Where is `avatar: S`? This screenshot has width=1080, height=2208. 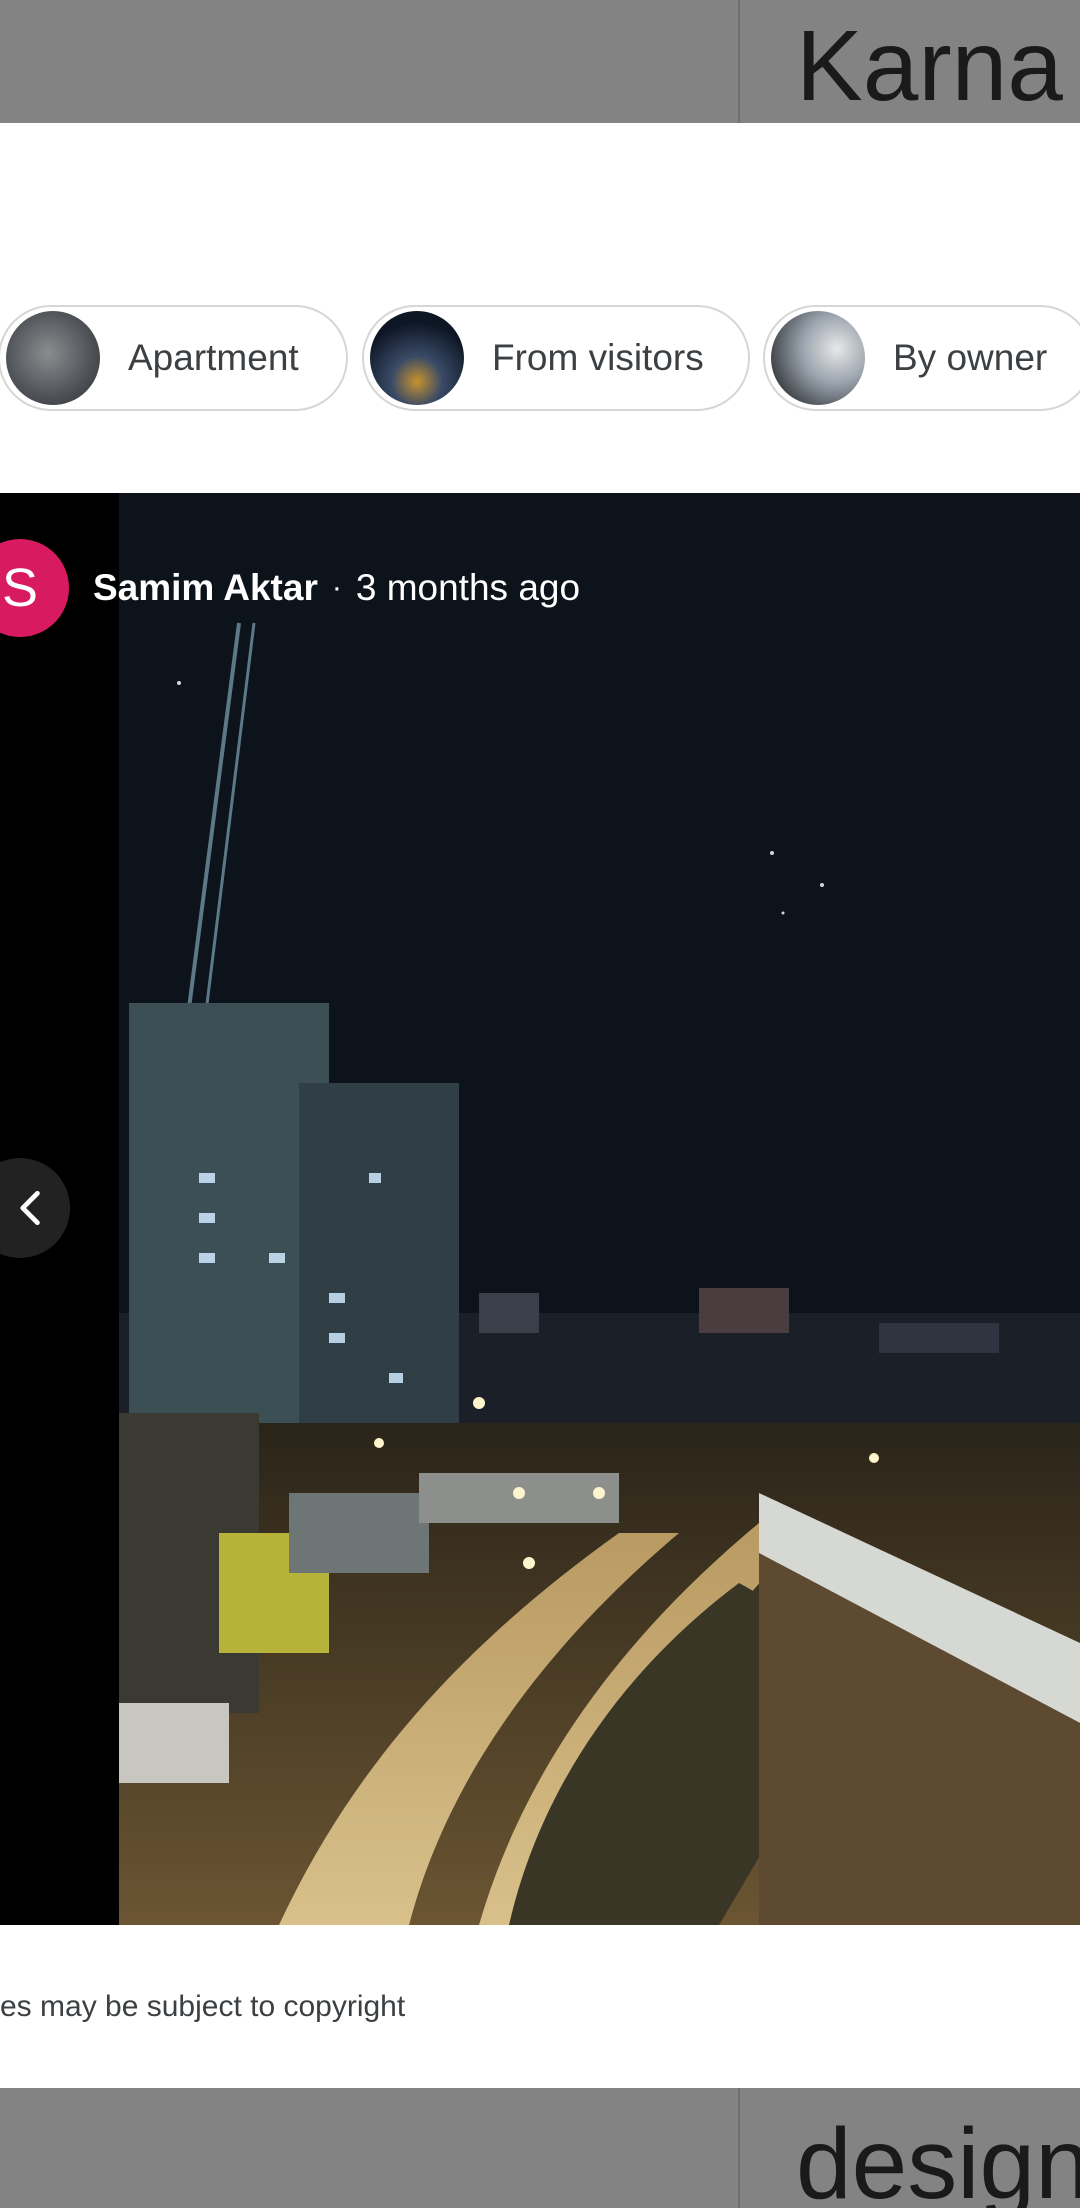
avatar: S is located at coordinates (34, 588).